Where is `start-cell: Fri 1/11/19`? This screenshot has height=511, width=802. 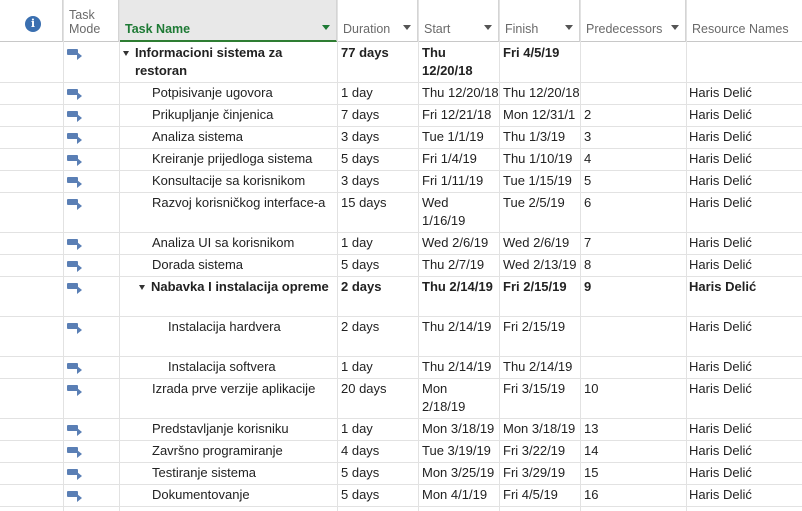 start-cell: Fri 1/11/19 is located at coordinates (461, 181).